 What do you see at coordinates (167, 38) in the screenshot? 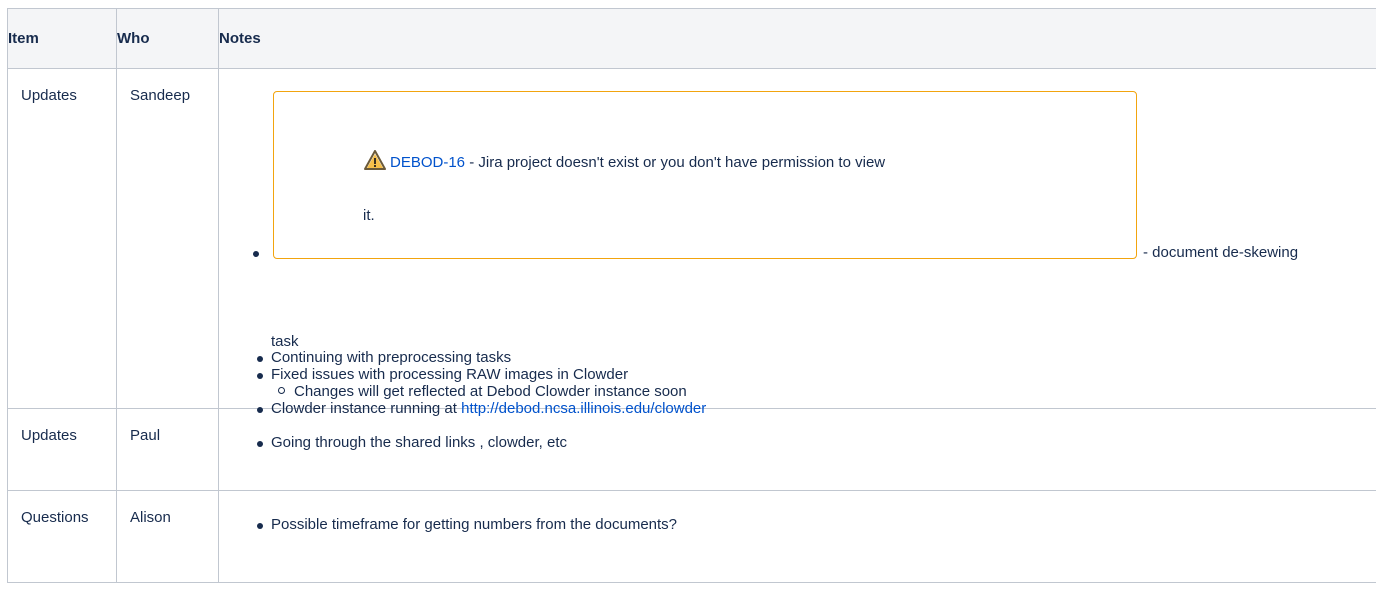
I see `column-header-who: Who` at bounding box center [167, 38].